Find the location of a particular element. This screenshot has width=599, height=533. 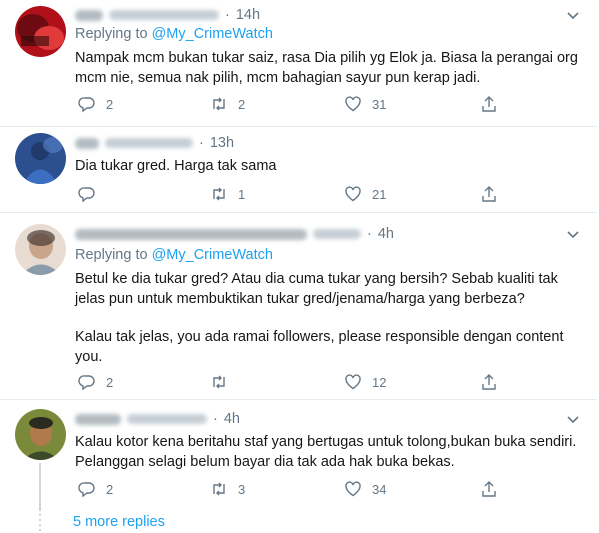

tweet-text: Dia tukar gred. Harga tak sama is located at coordinates (176, 166).